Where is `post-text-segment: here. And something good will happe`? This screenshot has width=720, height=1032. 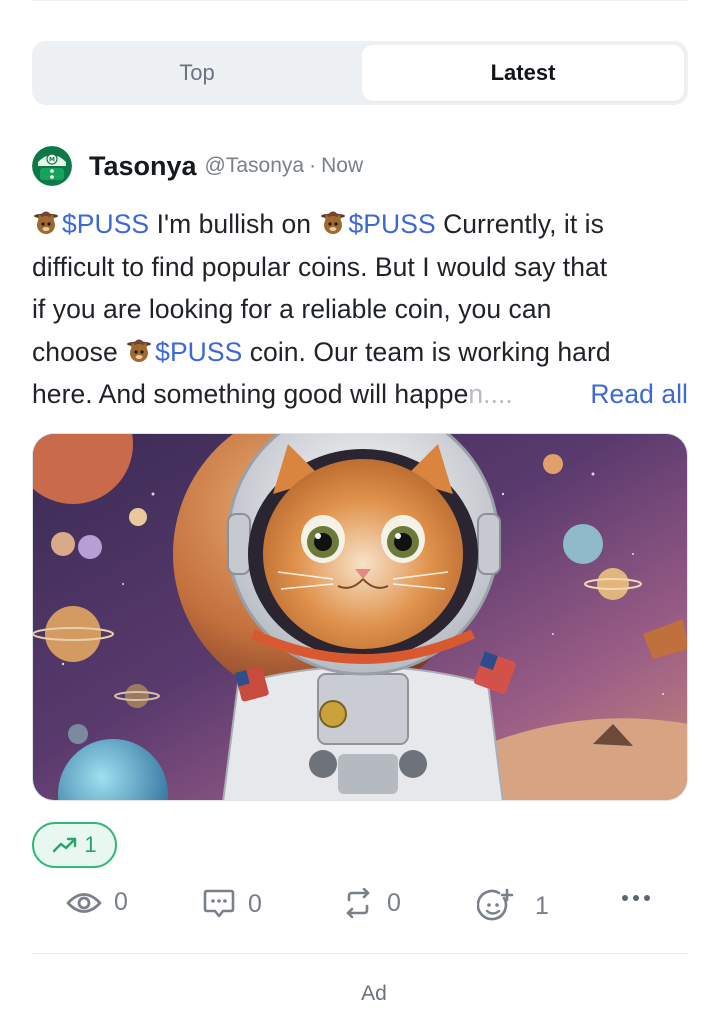 post-text-segment: here. And something good will happe is located at coordinates (250, 394).